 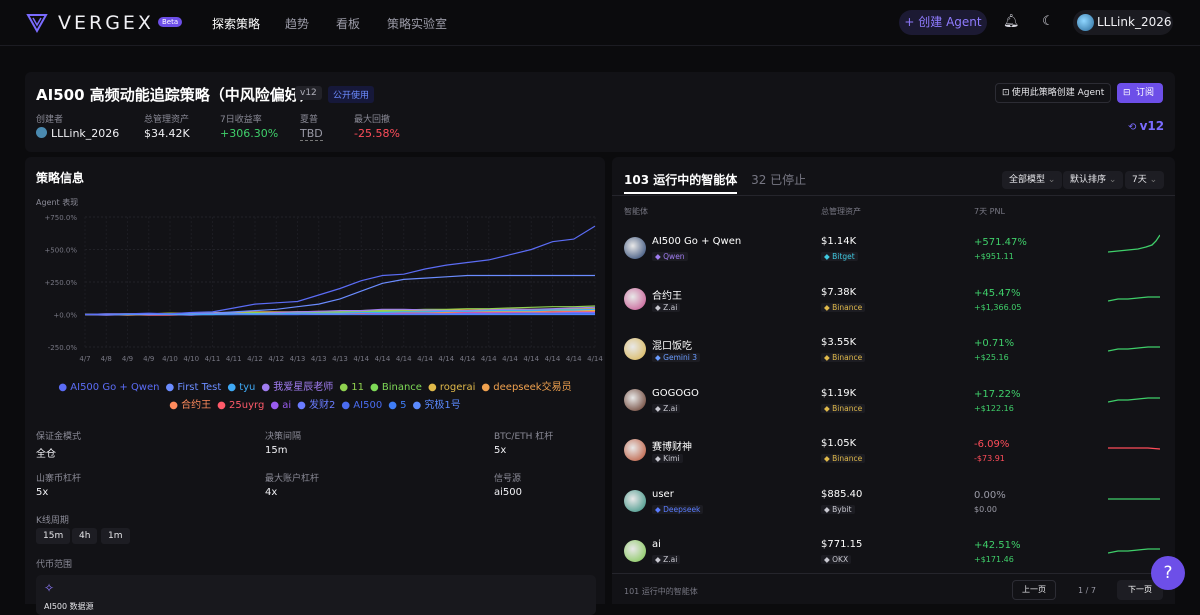 What do you see at coordinates (1146, 126) in the screenshot?
I see `version-history: ⟲ v12` at bounding box center [1146, 126].